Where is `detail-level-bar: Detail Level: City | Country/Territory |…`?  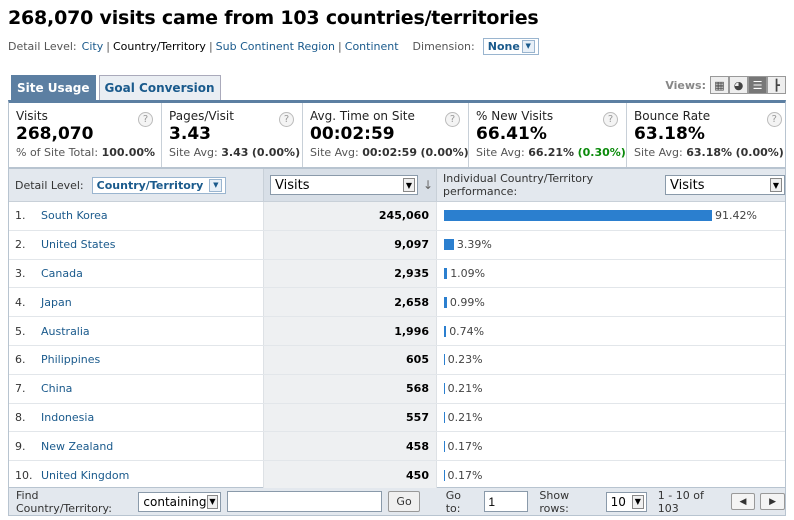
detail-level-bar: Detail Level: City | Country/Territory |… is located at coordinates (273, 46).